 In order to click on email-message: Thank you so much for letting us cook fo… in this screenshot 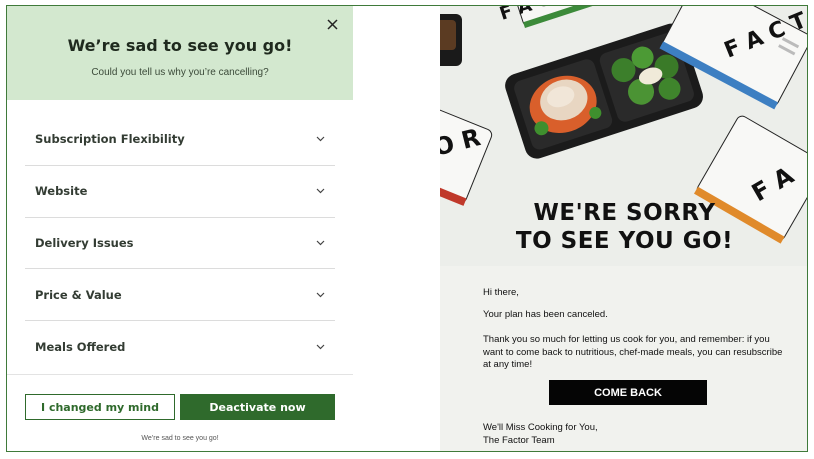, I will do `click(633, 352)`.